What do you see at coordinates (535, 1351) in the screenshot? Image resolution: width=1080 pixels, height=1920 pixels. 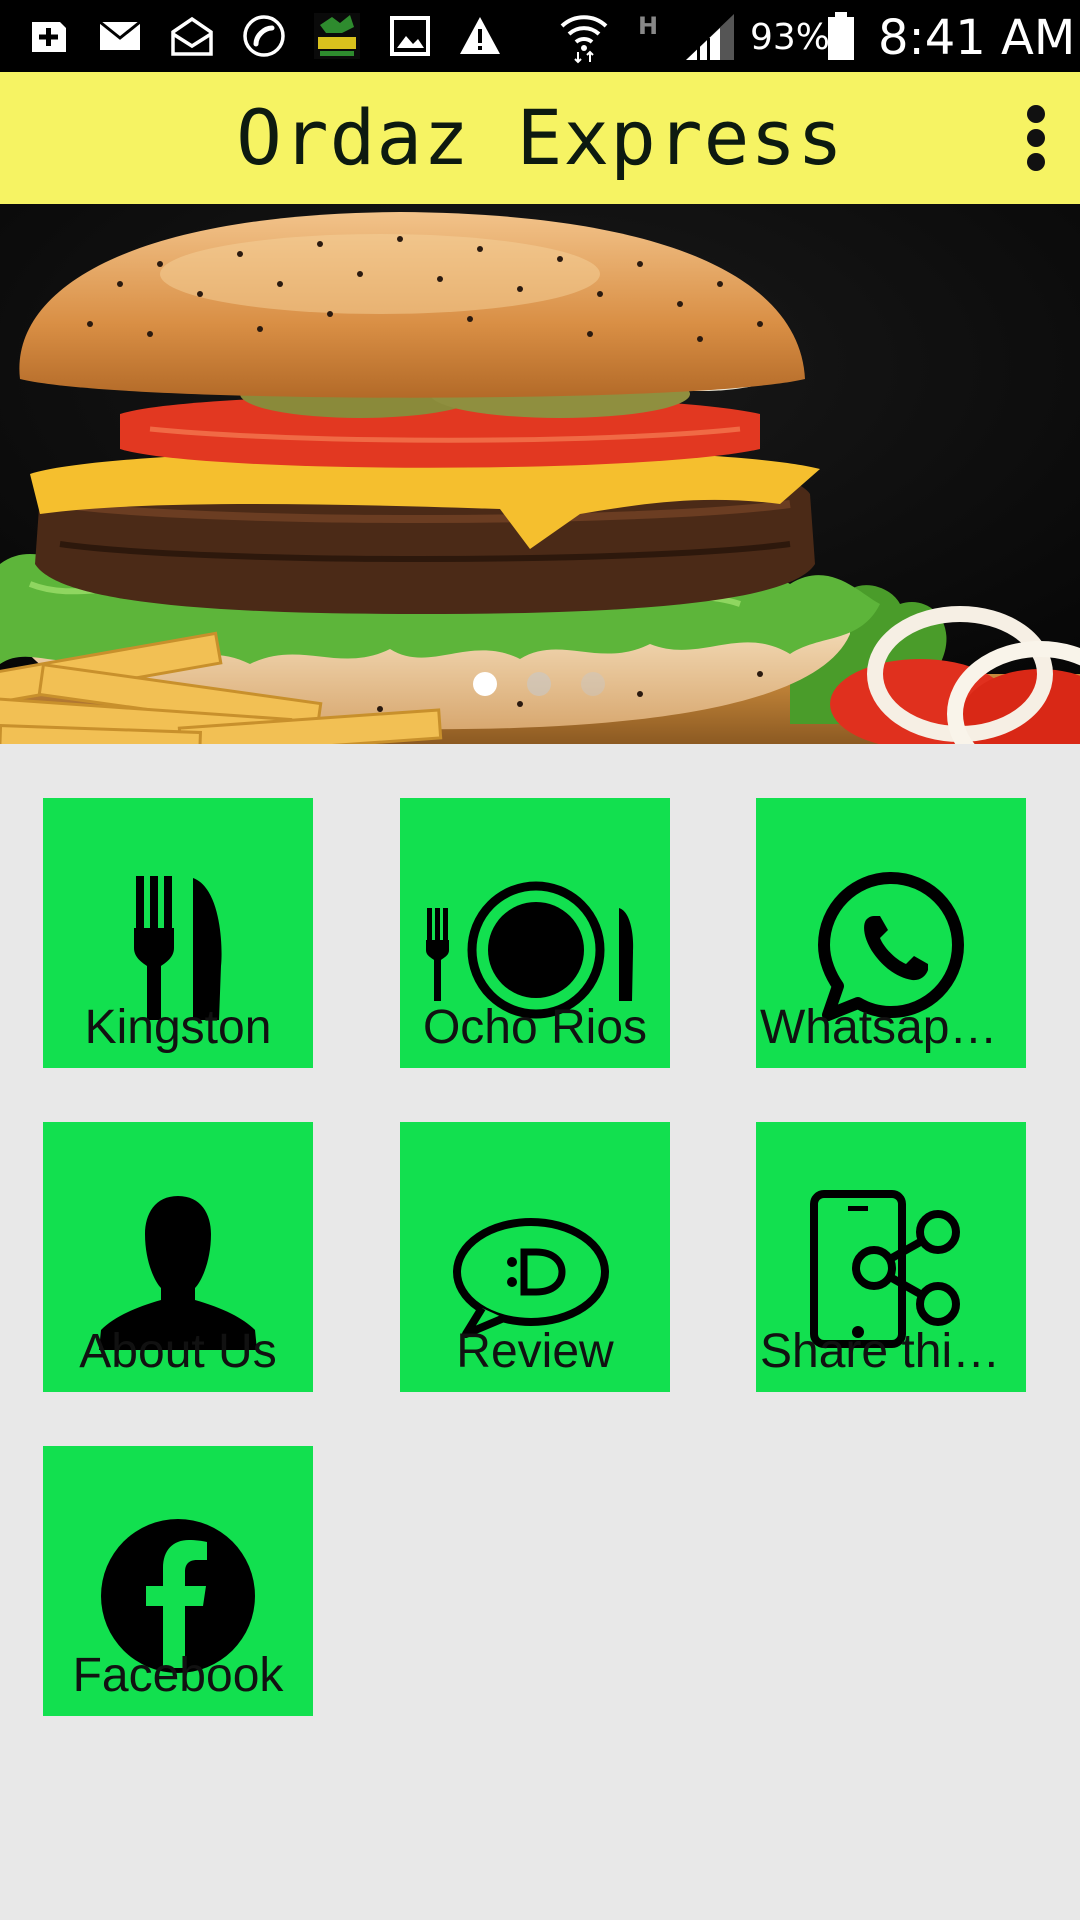 I see `tile-label: Review` at bounding box center [535, 1351].